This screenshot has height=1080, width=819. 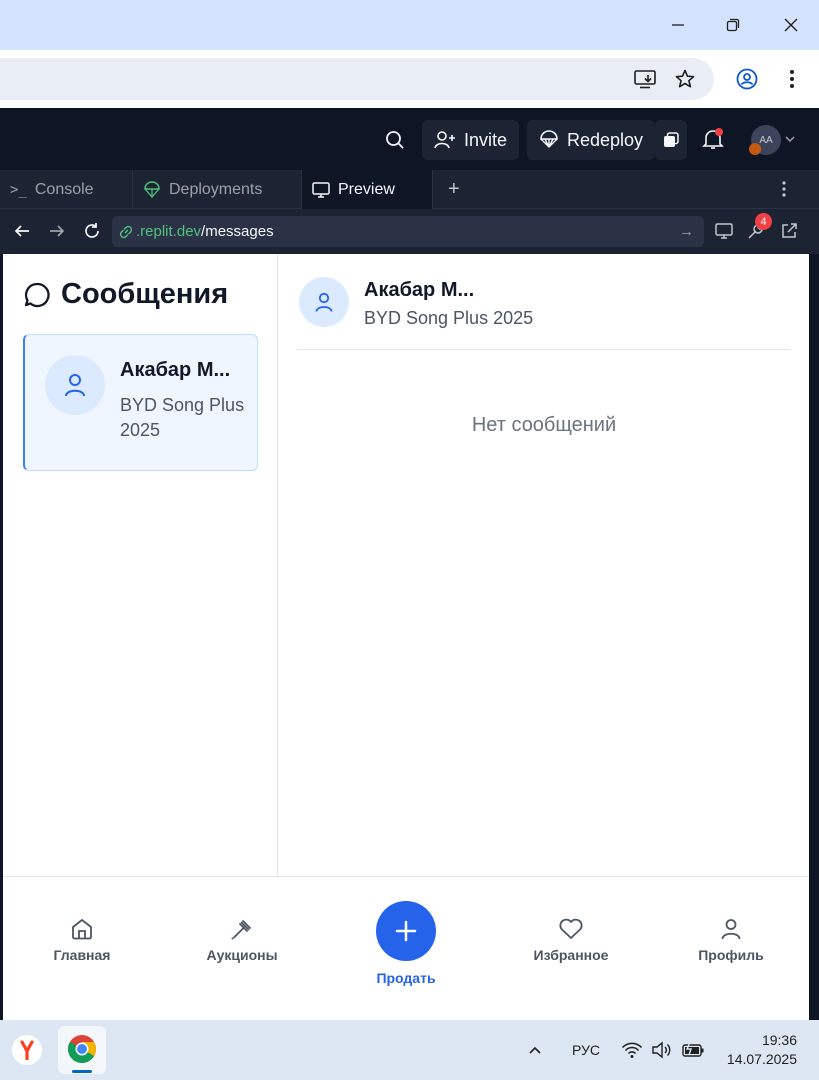 I want to click on clock: 19:36 14.07.2025, so click(x=756, y=1050).